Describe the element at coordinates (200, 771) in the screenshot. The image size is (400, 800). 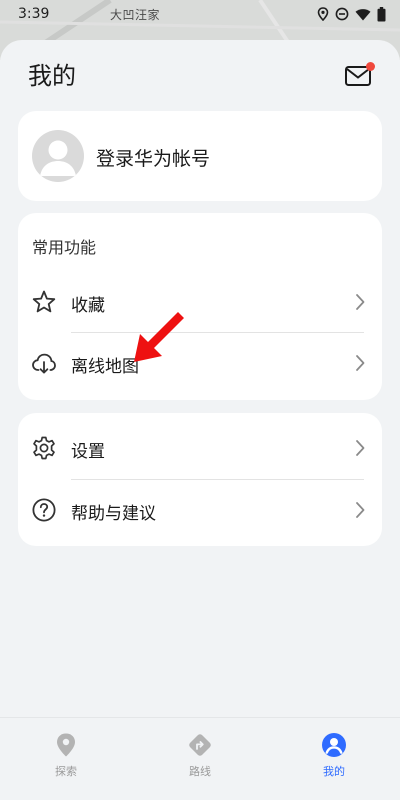
I see `nav-label-route: 路线` at that location.